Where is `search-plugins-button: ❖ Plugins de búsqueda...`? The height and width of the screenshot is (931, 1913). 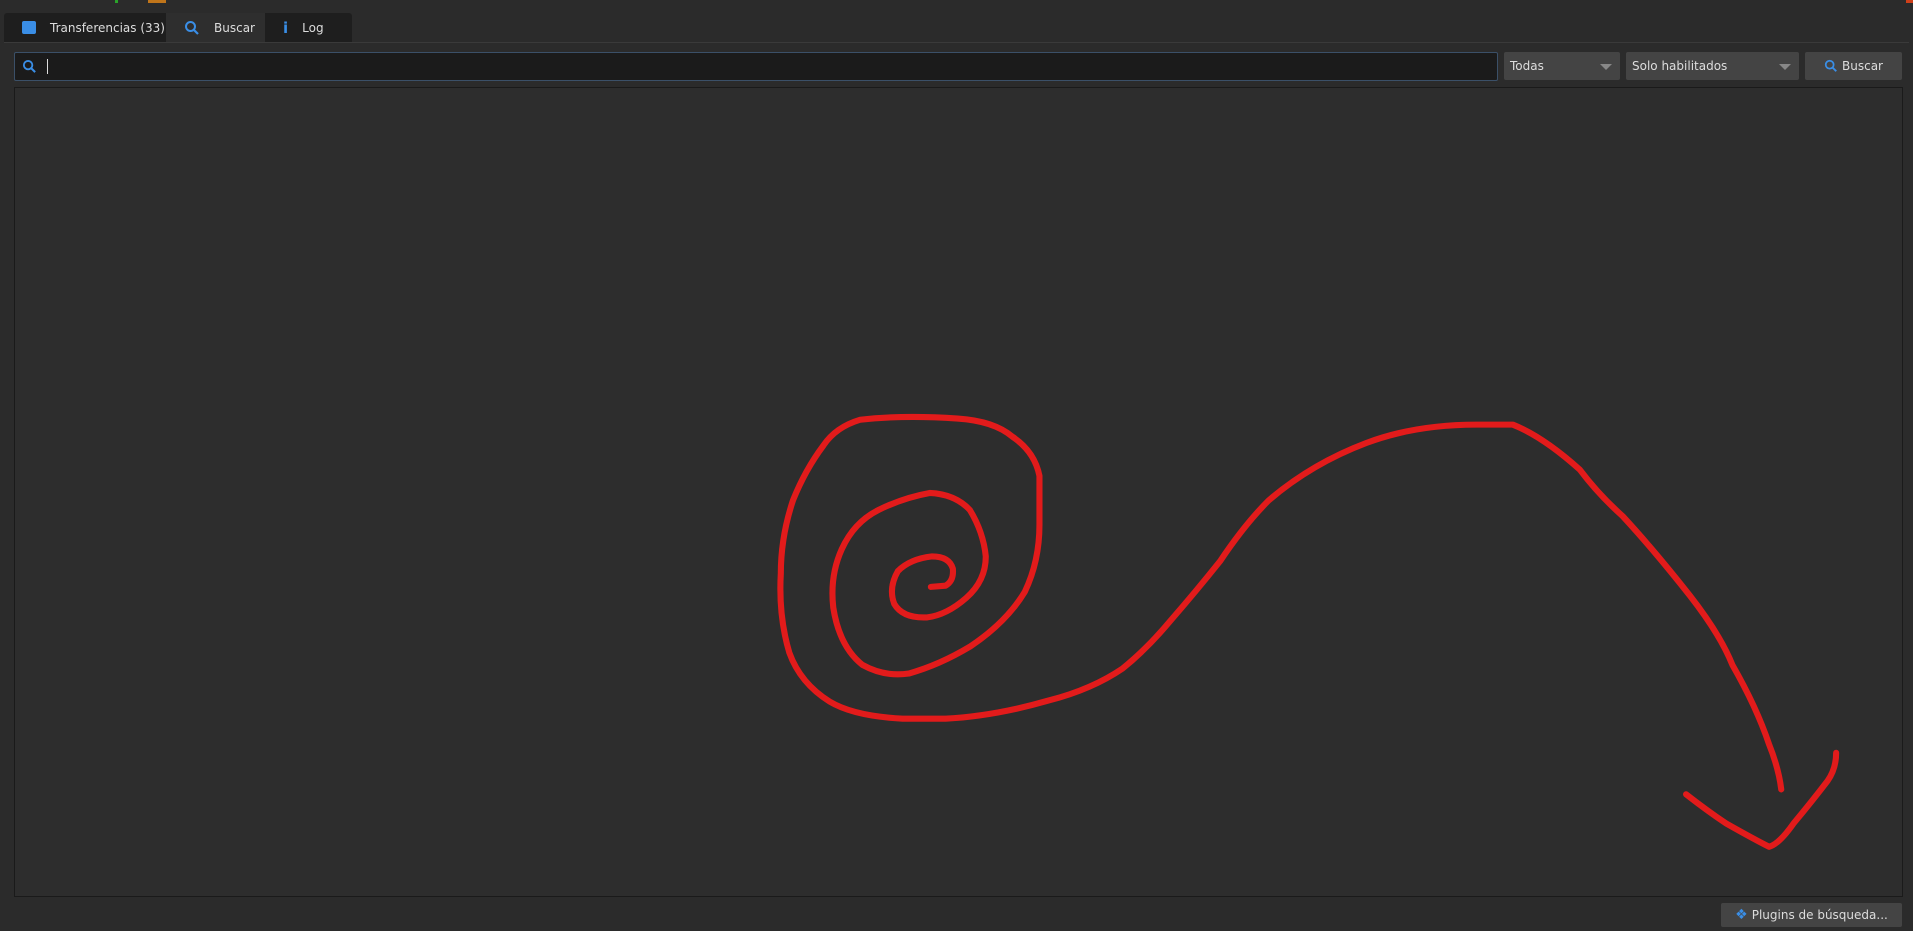
search-plugins-button: ❖ Plugins de búsqueda... is located at coordinates (1811, 915).